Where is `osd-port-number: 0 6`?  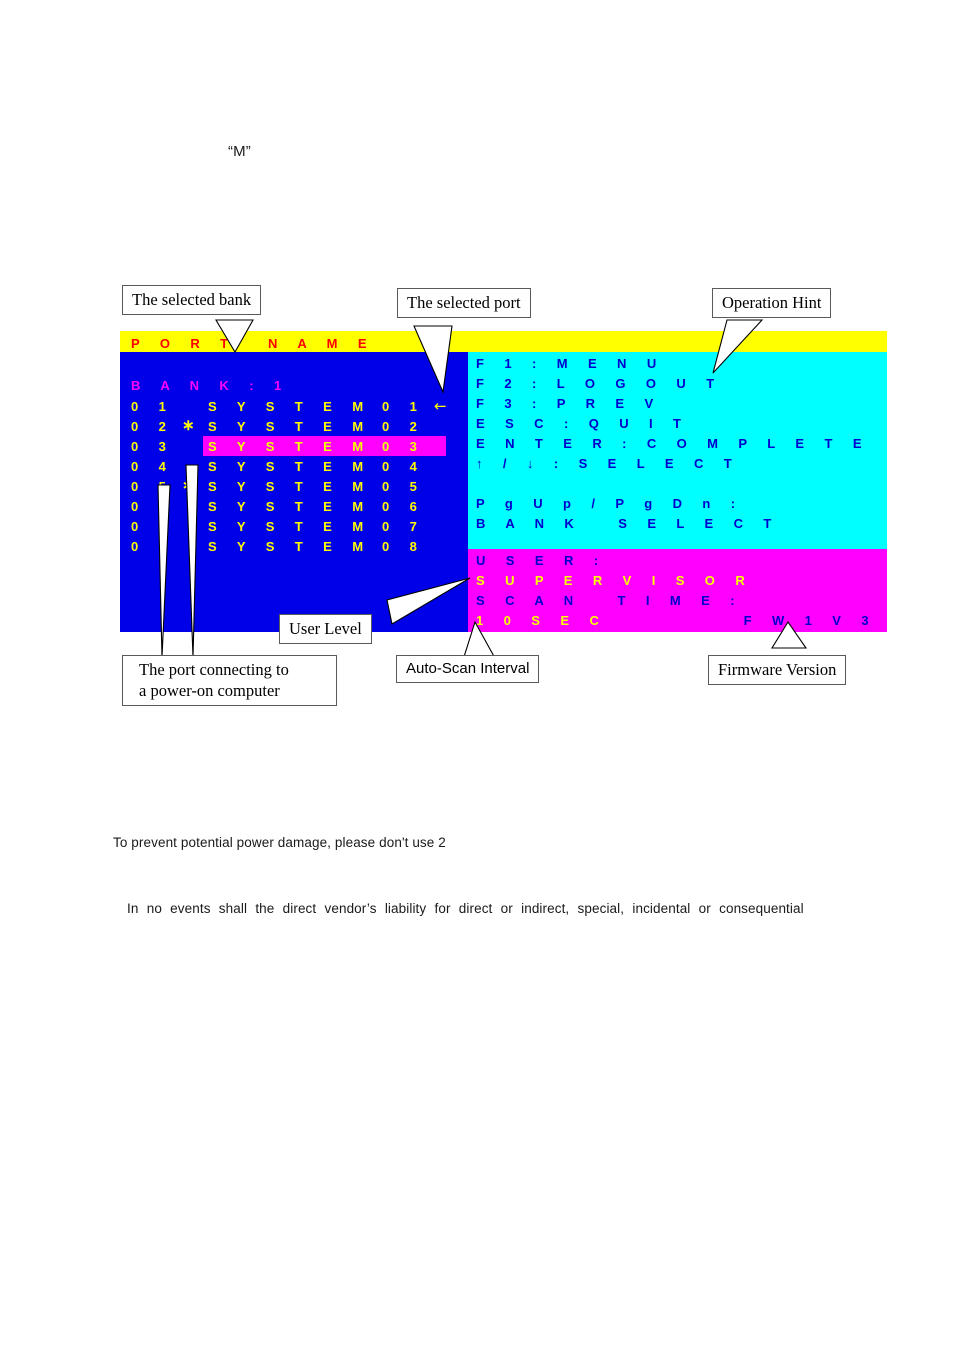 osd-port-number: 0 6 is located at coordinates (153, 506).